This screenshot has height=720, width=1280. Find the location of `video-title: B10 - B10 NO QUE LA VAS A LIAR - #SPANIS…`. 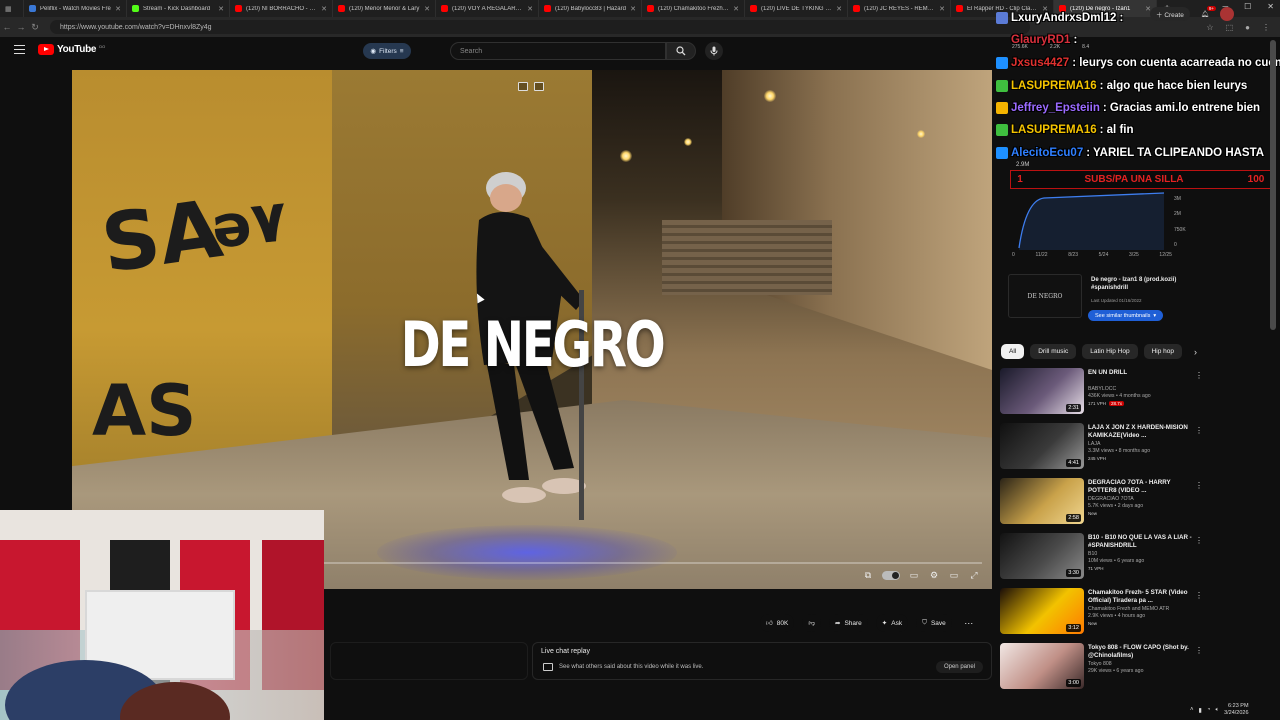

video-title: B10 - B10 NO QUE LA VAS A LIAR - #SPANIS… is located at coordinates (1140, 542).